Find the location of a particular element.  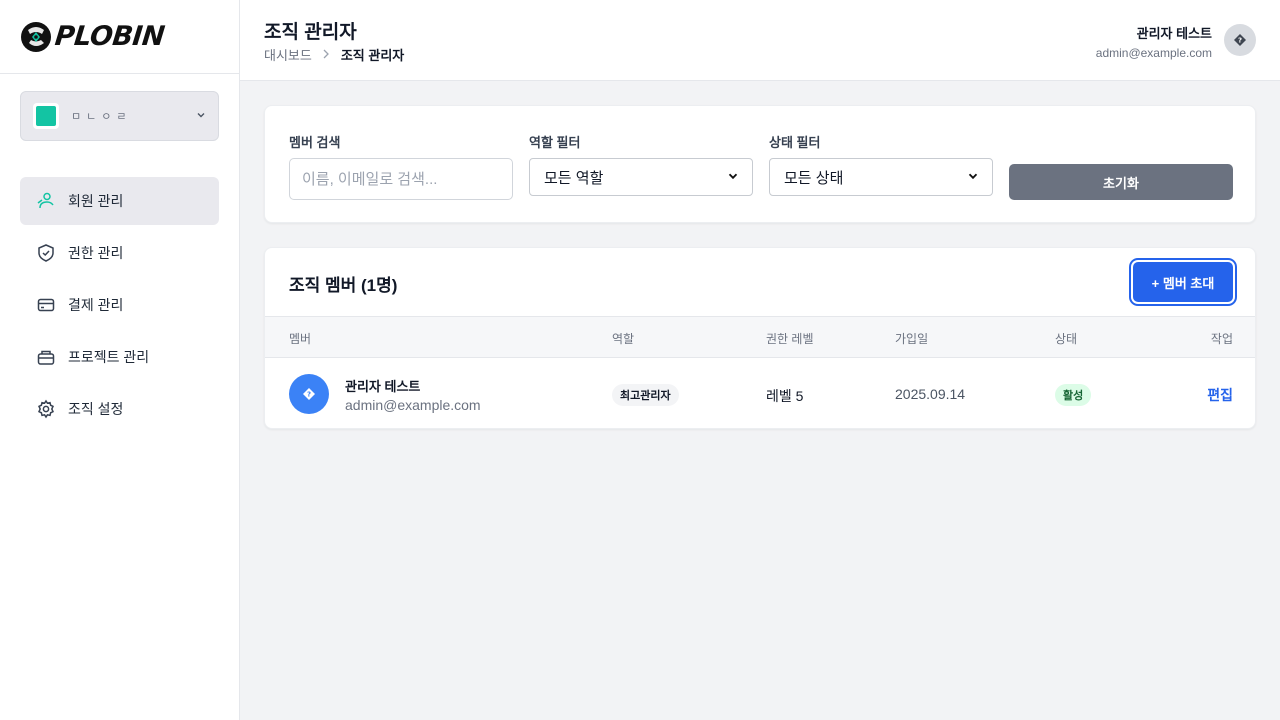

role-filter-value: 모든 역할 is located at coordinates (574, 178).